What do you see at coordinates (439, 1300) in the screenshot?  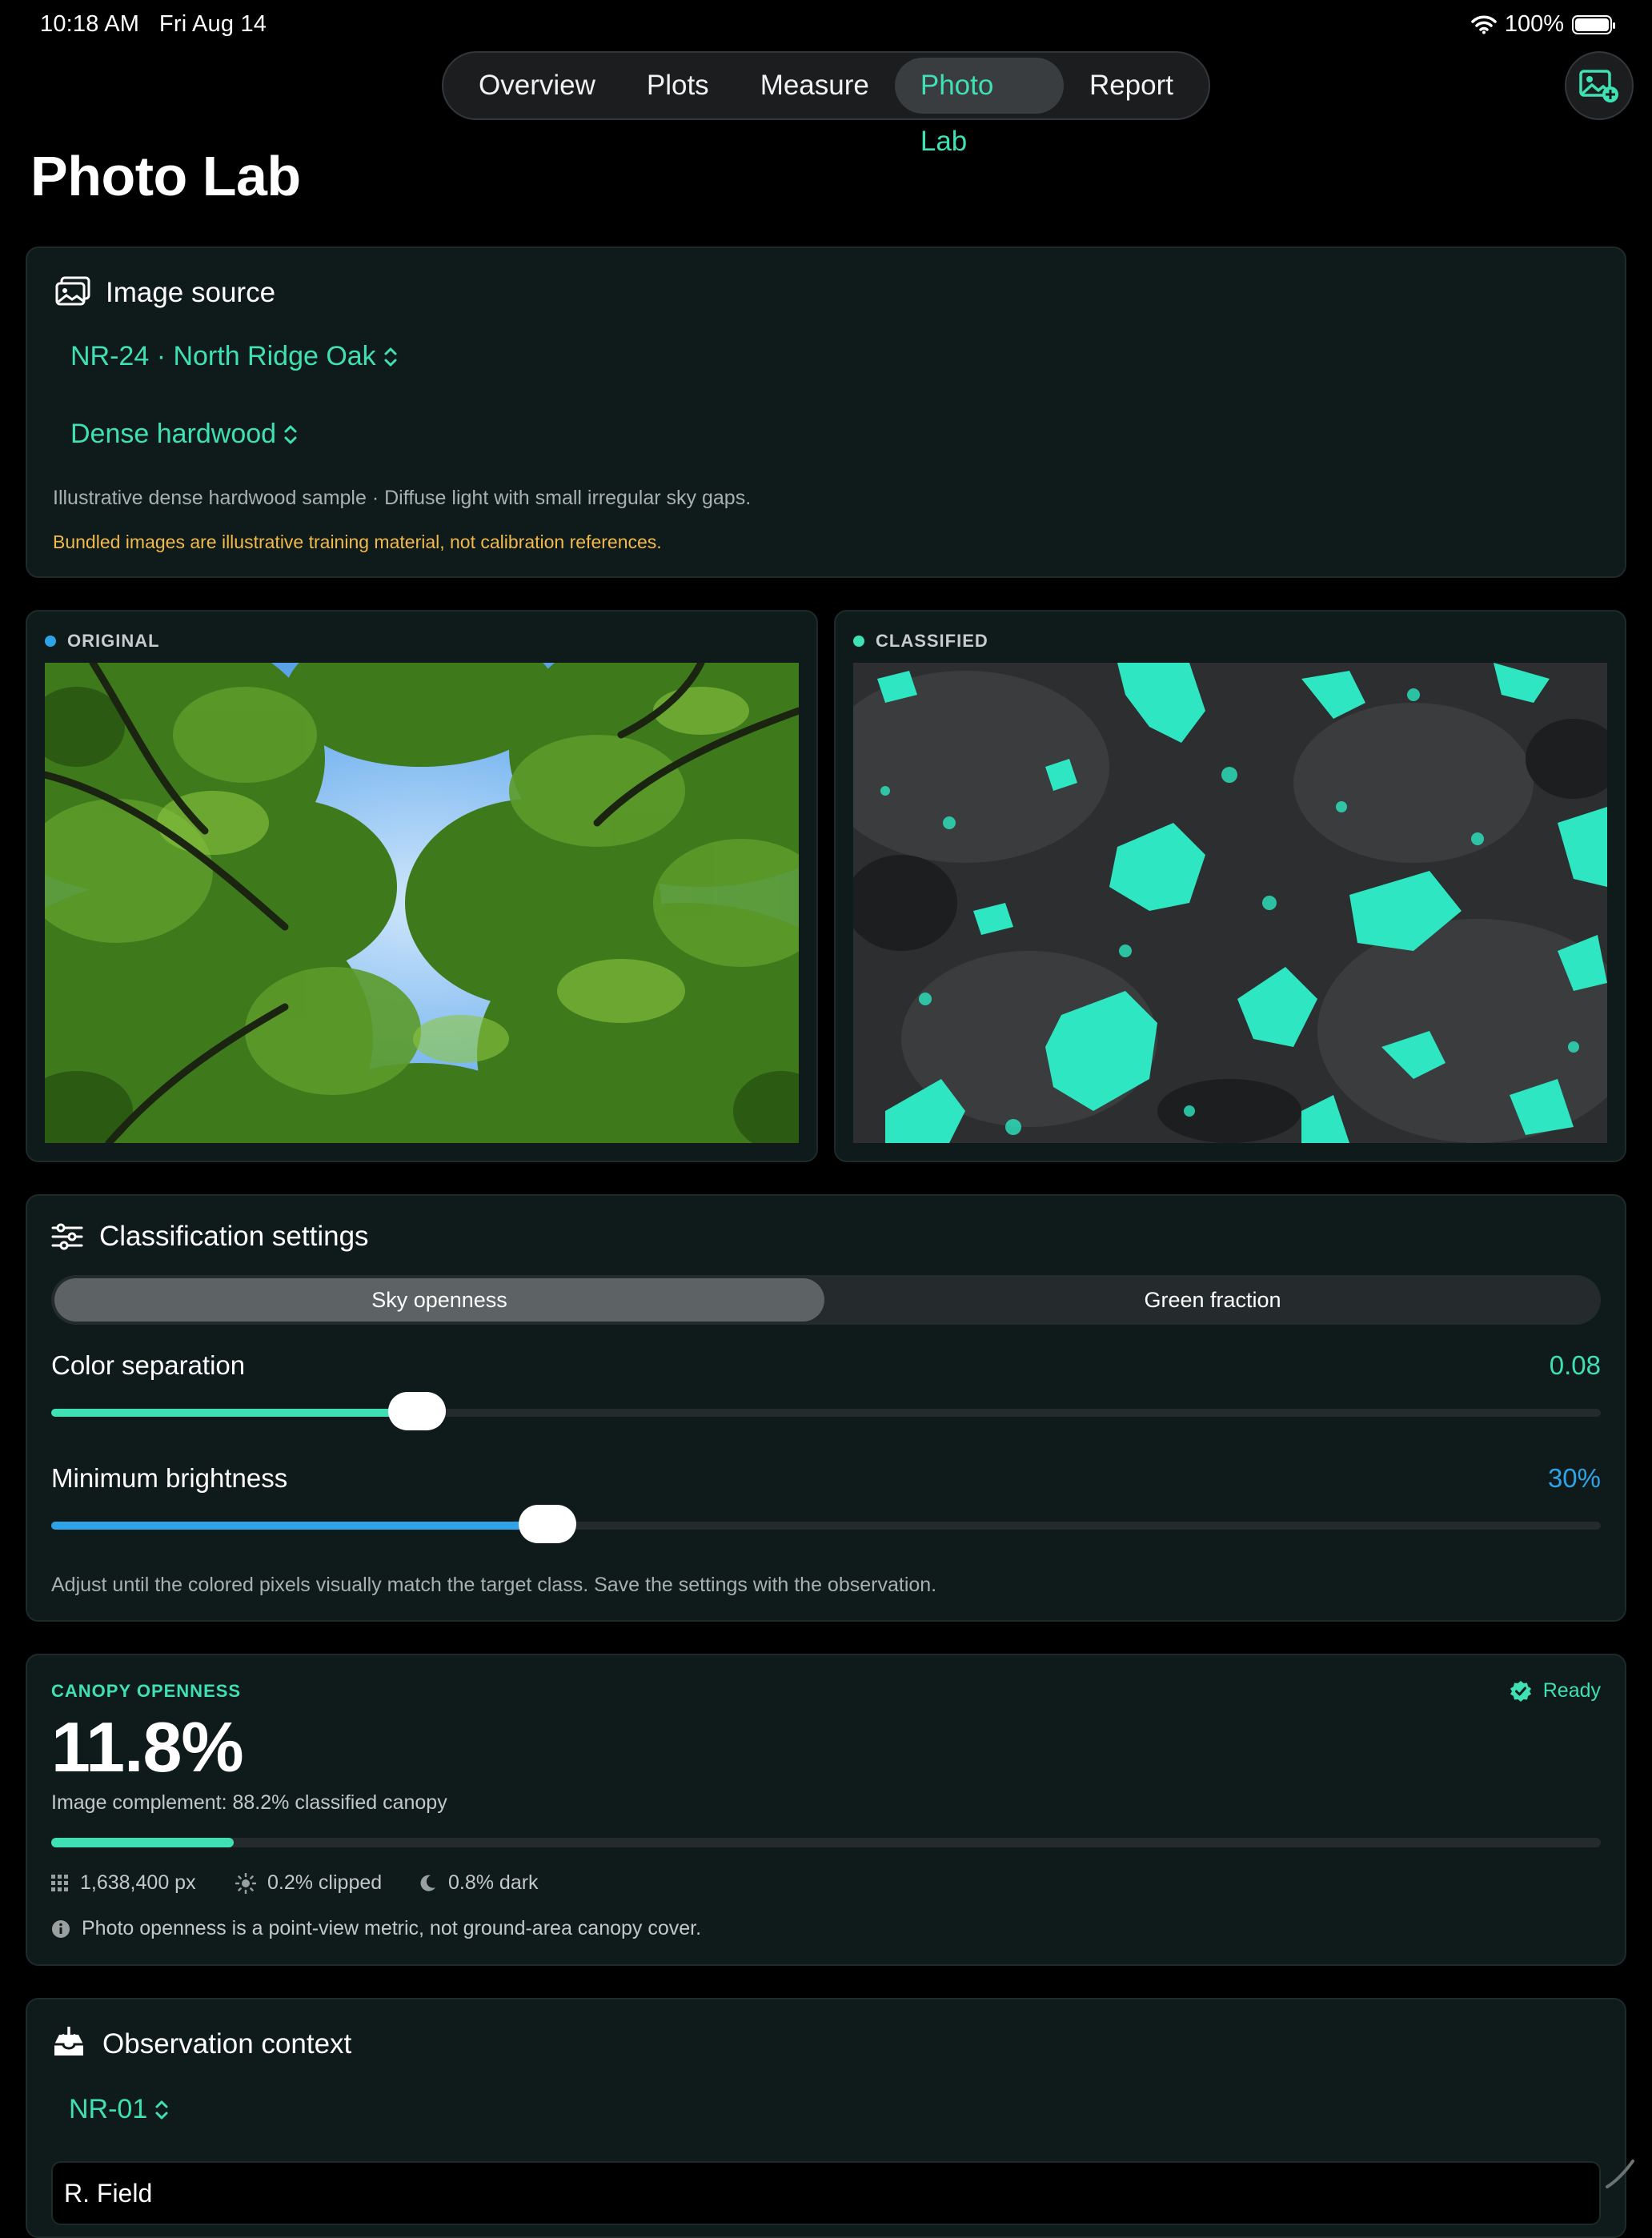 I see `mode-sky-openness: Sky openness` at bounding box center [439, 1300].